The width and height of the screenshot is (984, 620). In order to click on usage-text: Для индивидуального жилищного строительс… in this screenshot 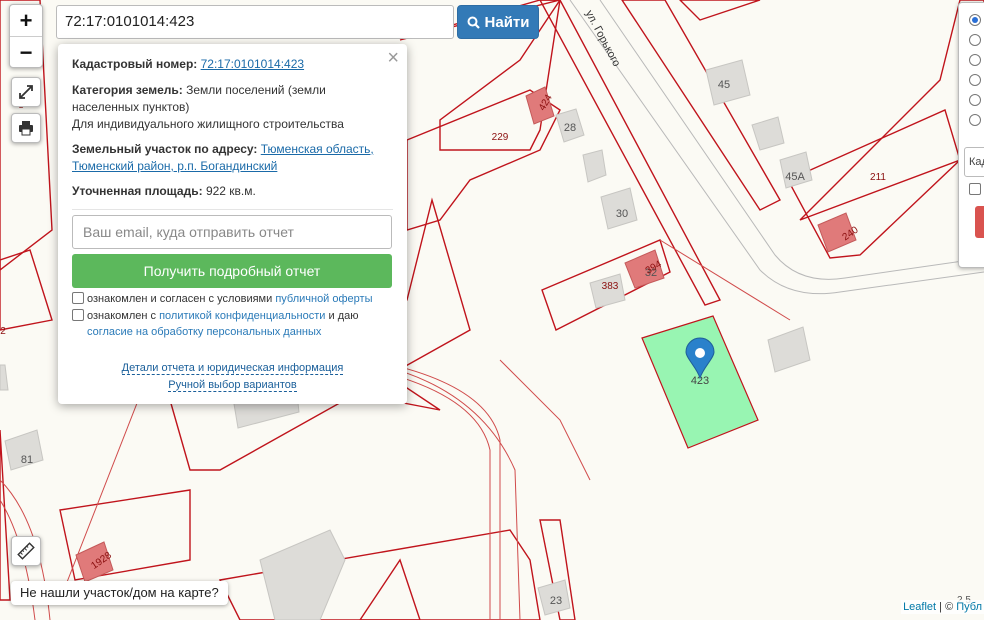, I will do `click(208, 124)`.